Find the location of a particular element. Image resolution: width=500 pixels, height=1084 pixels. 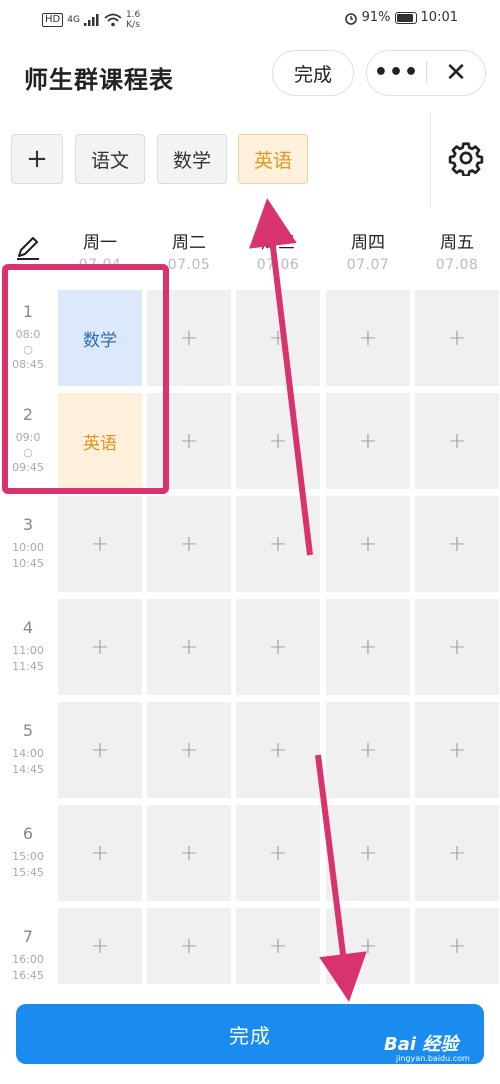

alarm-icon is located at coordinates (350, 18).